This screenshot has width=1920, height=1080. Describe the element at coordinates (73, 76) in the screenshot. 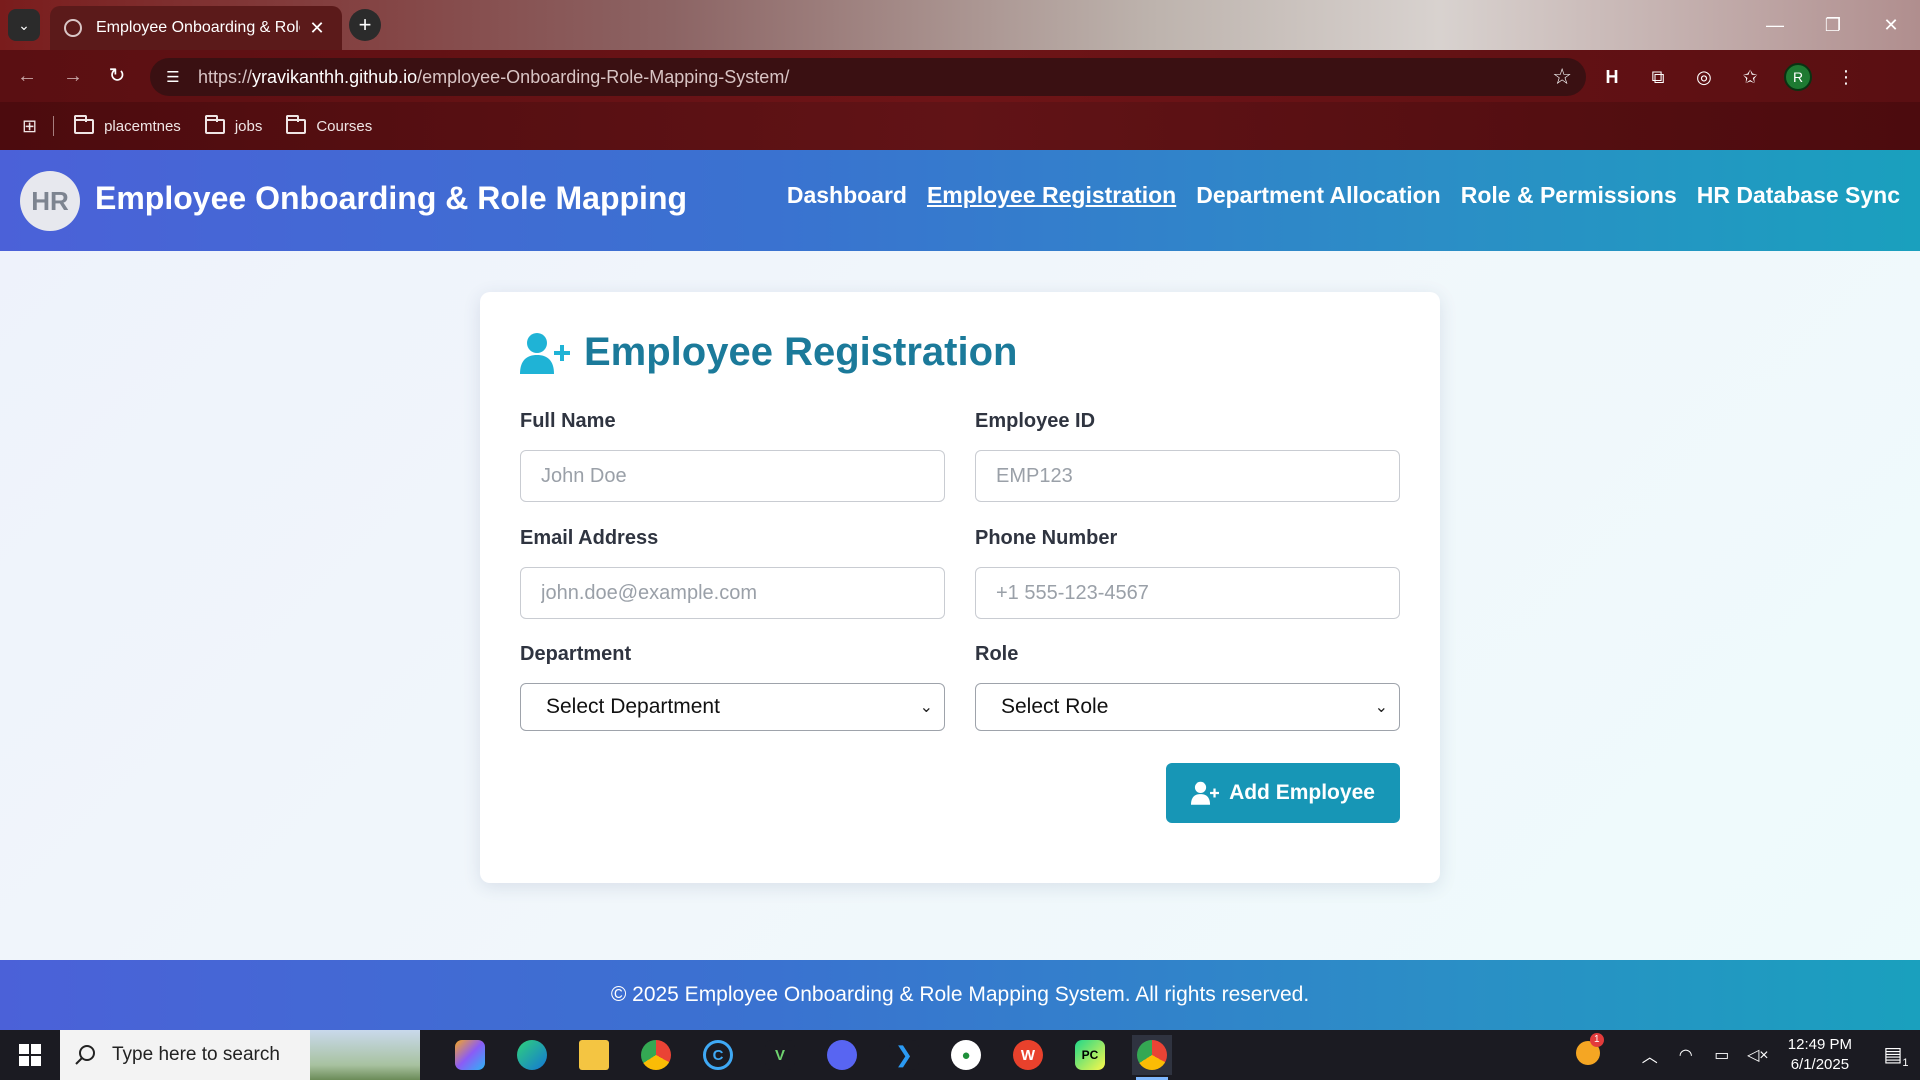

I see `forward-arrow-icon: →` at that location.